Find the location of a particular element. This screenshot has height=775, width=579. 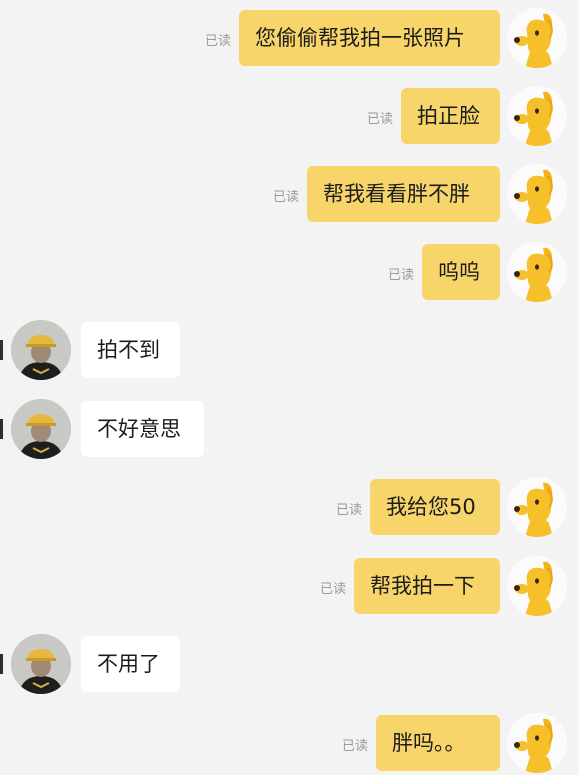

message-row: 拍不到 is located at coordinates (289, 350).